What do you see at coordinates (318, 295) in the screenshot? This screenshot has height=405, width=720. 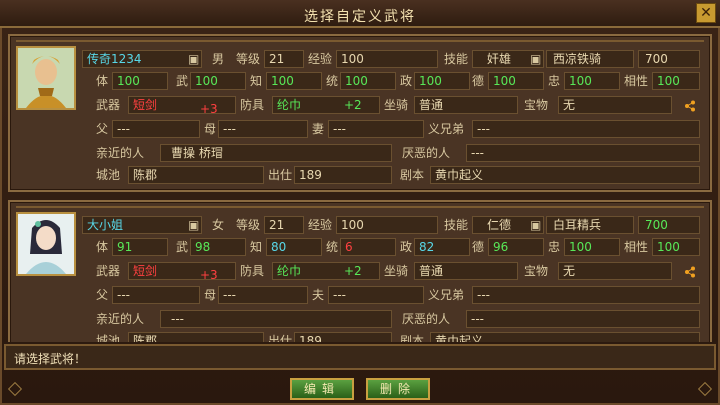 I see `spouse-label: 夫` at bounding box center [318, 295].